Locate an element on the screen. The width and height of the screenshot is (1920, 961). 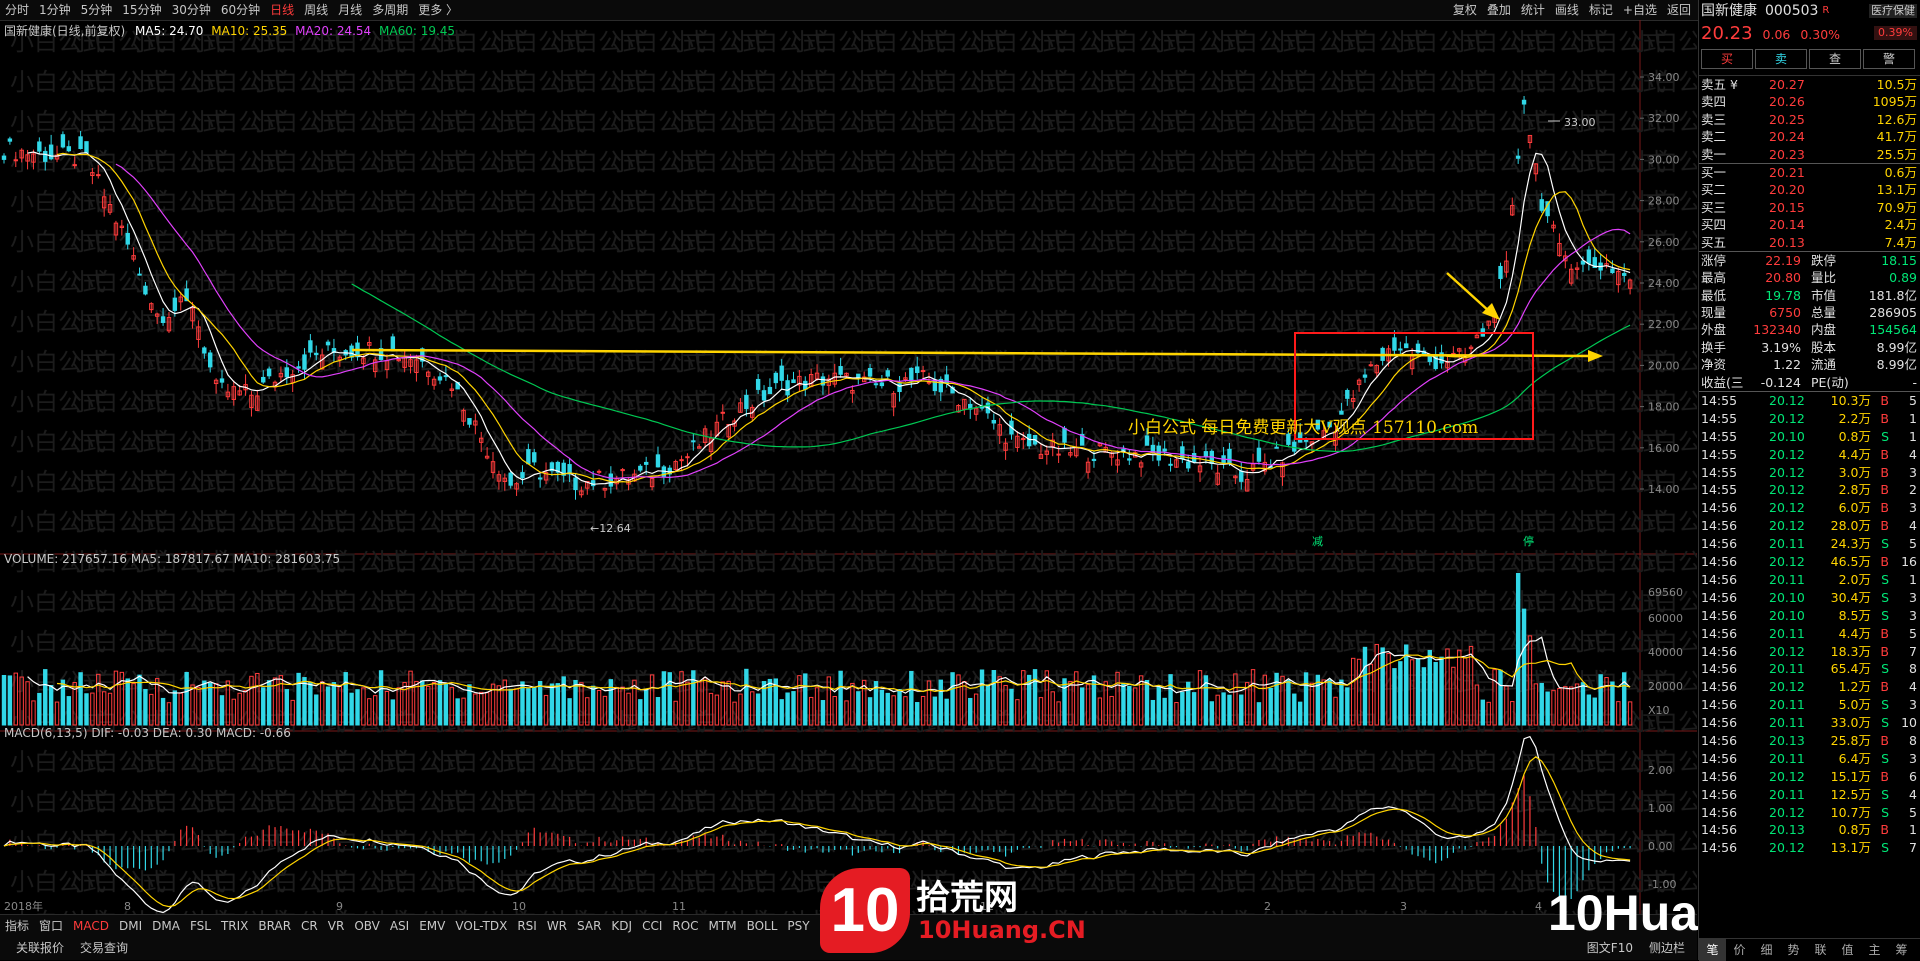
trade-button-2: 查 is located at coordinates (1835, 59).